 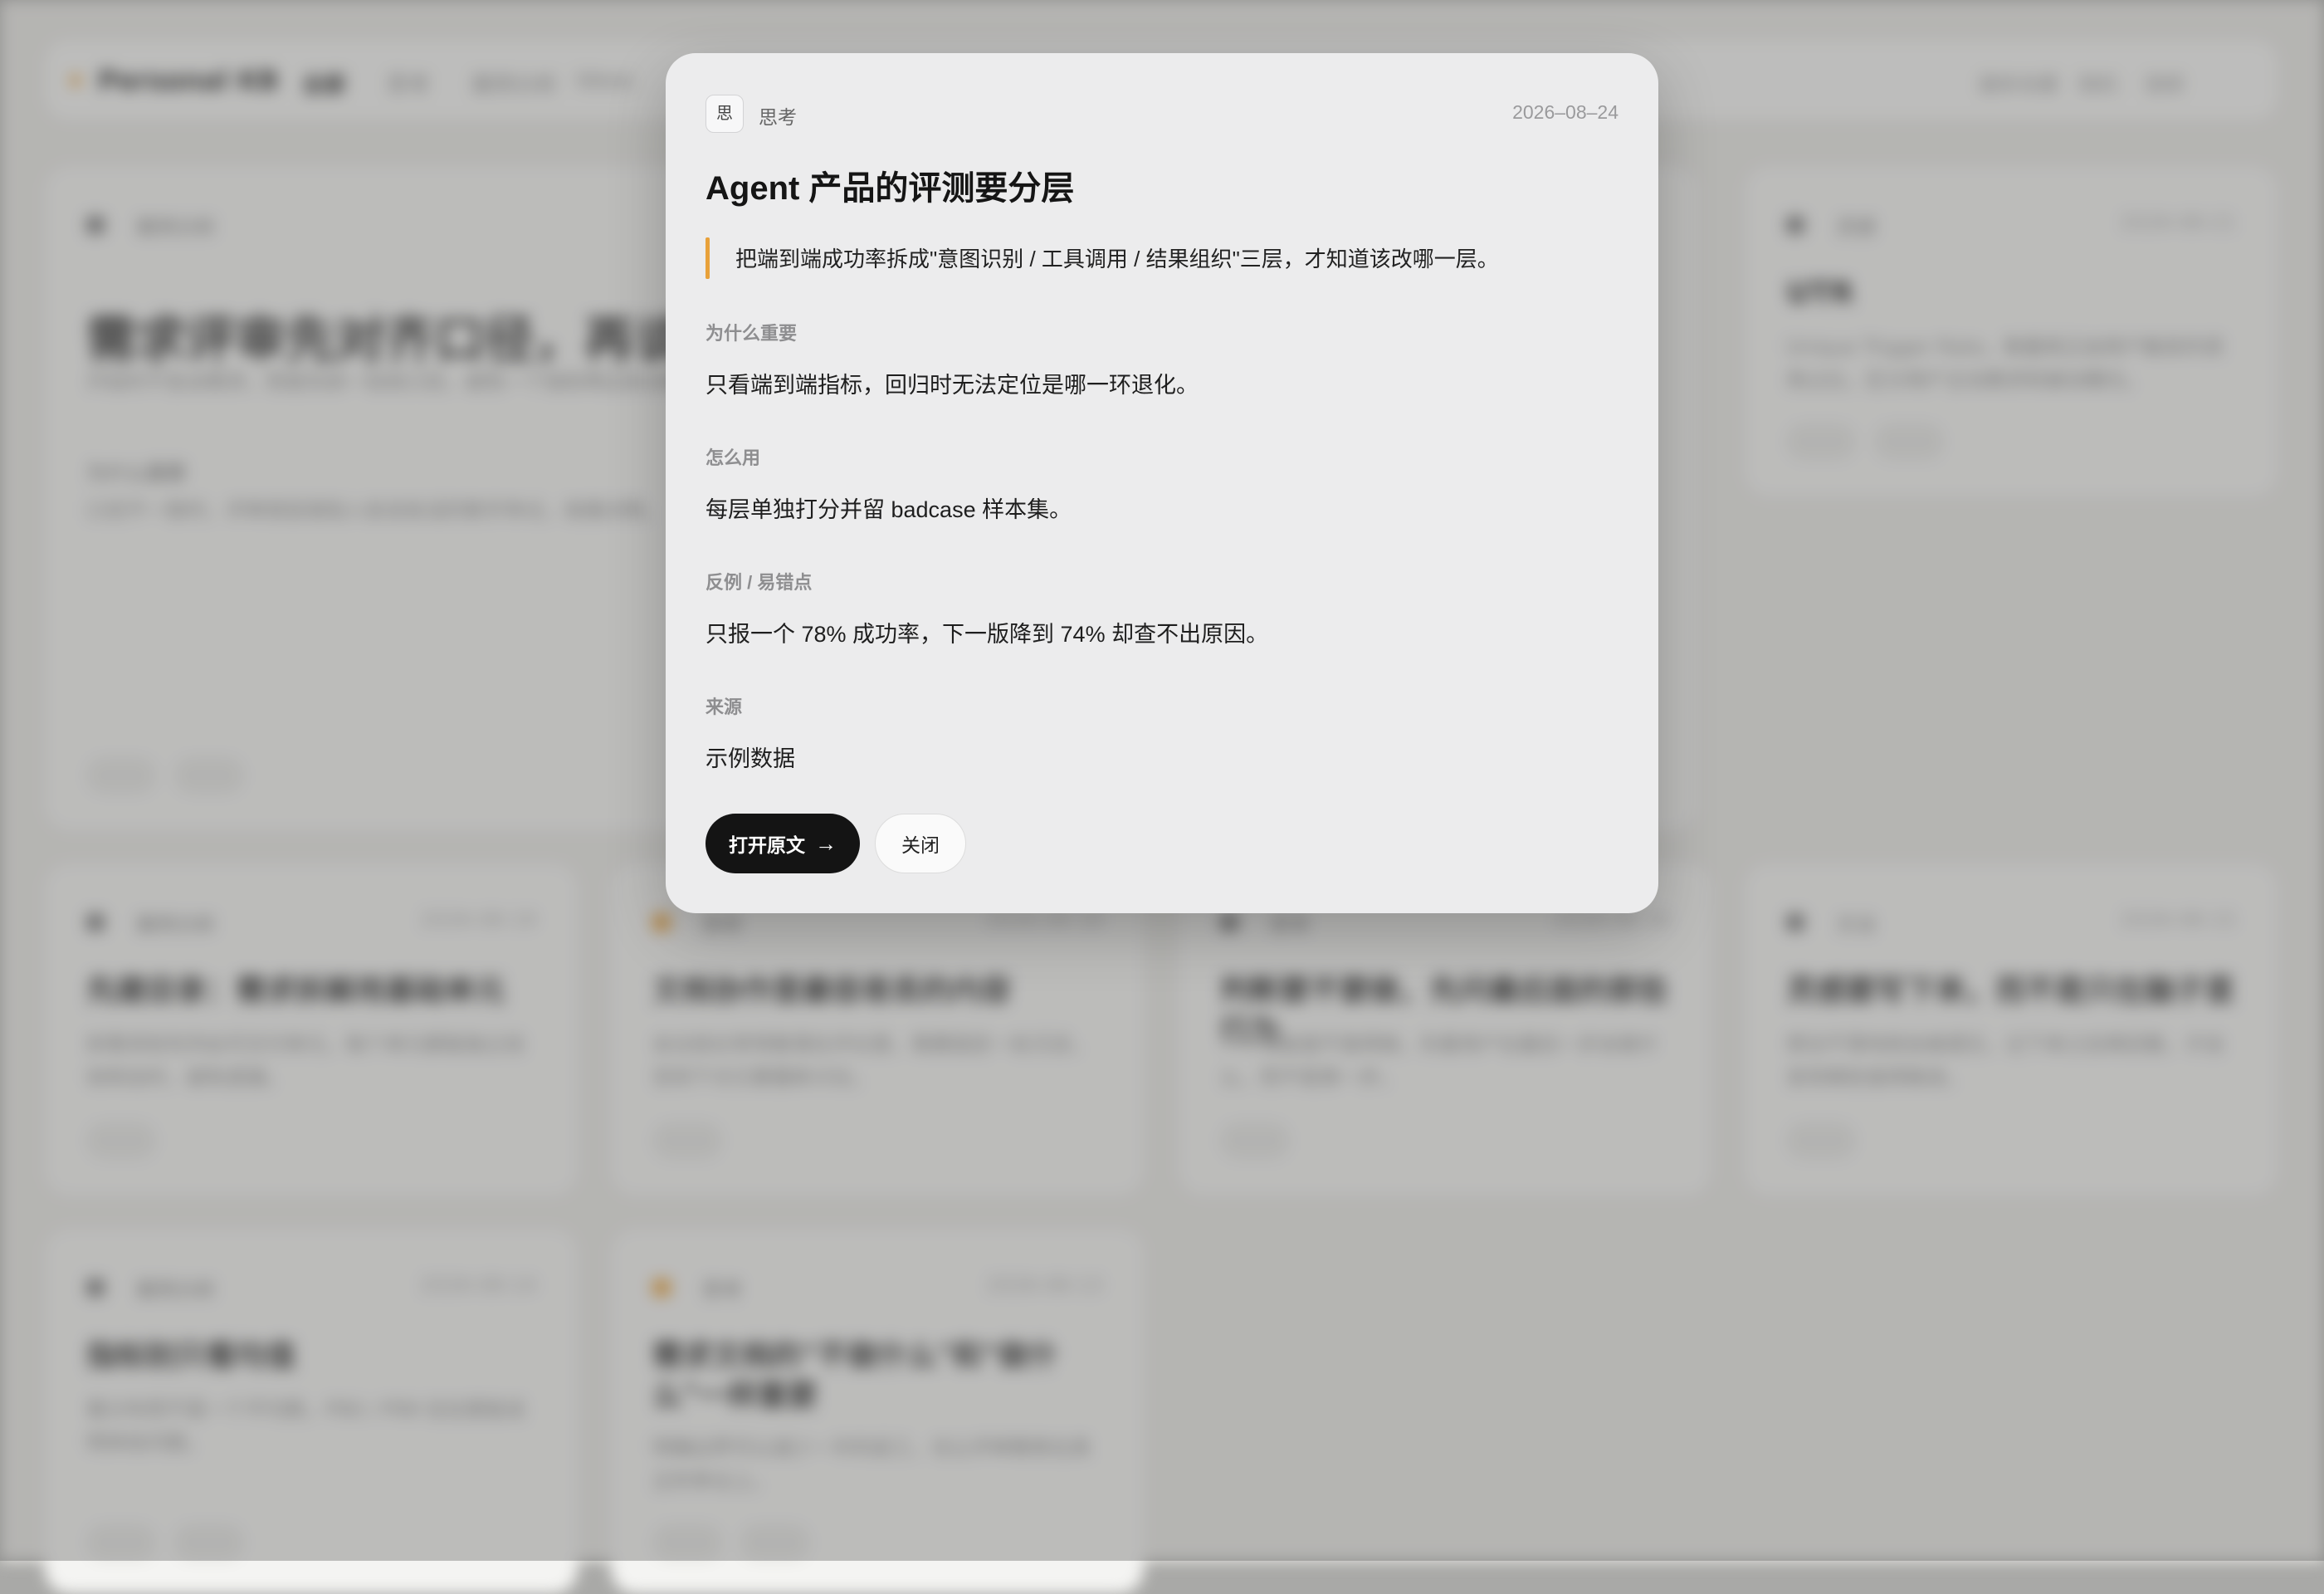 What do you see at coordinates (767, 845) in the screenshot?
I see `open-original-label: 打开原文` at bounding box center [767, 845].